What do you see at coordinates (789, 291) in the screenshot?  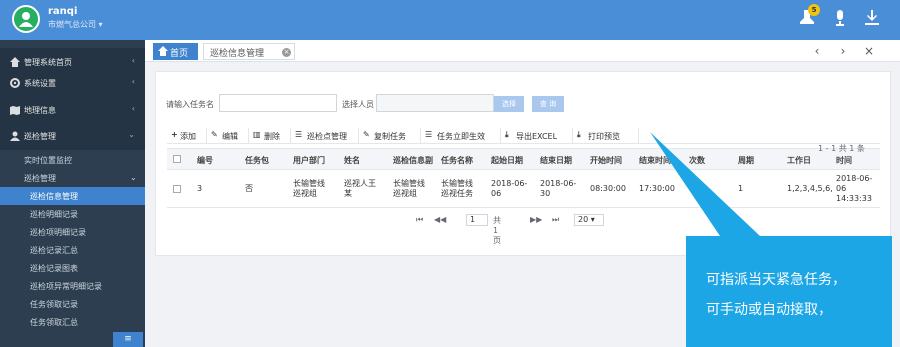 I see `annotation-callout: 可指派当天紧急任务， 可手动或自动接取，` at bounding box center [789, 291].